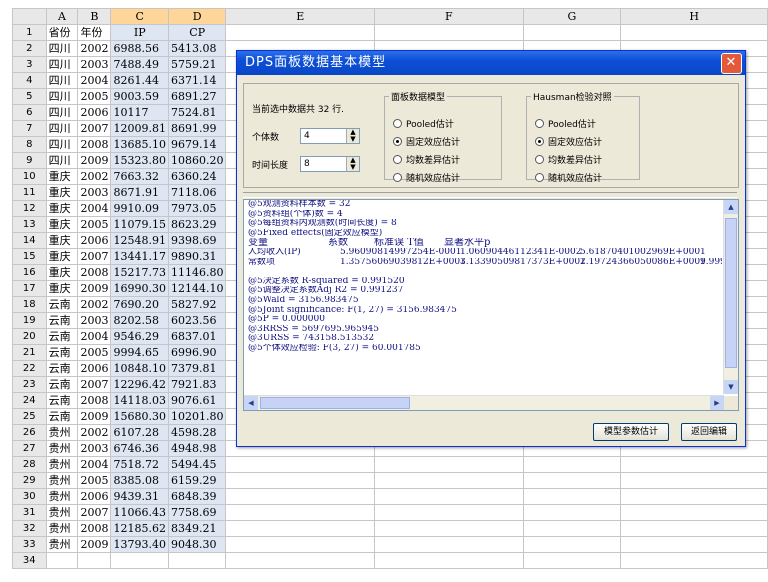 The width and height of the screenshot is (768, 582). Describe the element at coordinates (197, 480) in the screenshot. I see `data-cell: 6159.29` at that location.